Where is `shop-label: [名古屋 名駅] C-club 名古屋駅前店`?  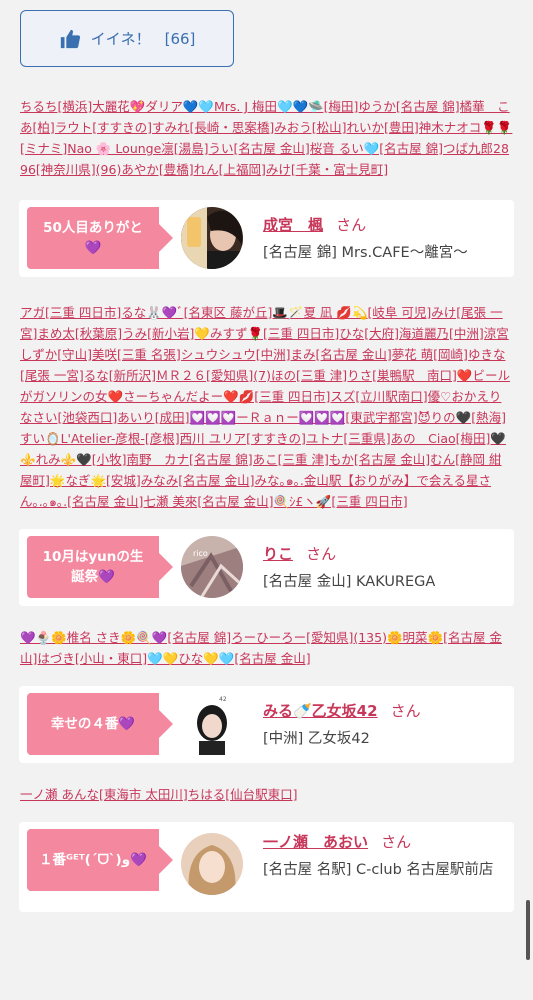
shop-label: [名古屋 名駅] C-club 名古屋駅前店 is located at coordinates (378, 870).